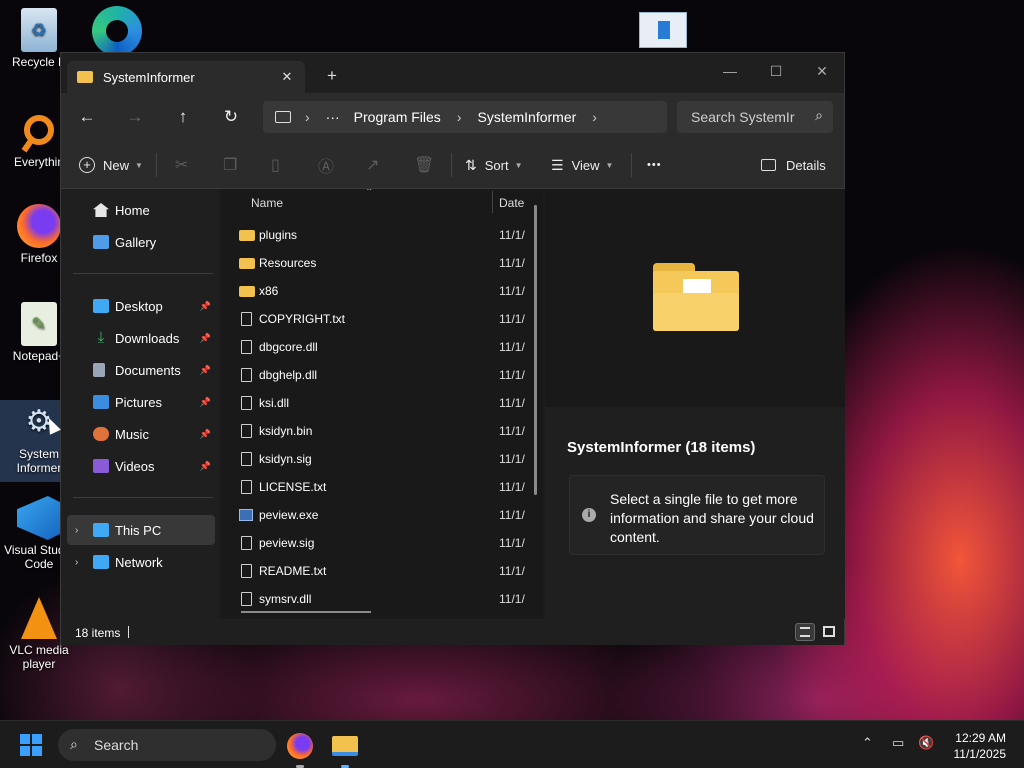  I want to click on file-row: LICENSE.txt 11/1/, so click(381, 487).